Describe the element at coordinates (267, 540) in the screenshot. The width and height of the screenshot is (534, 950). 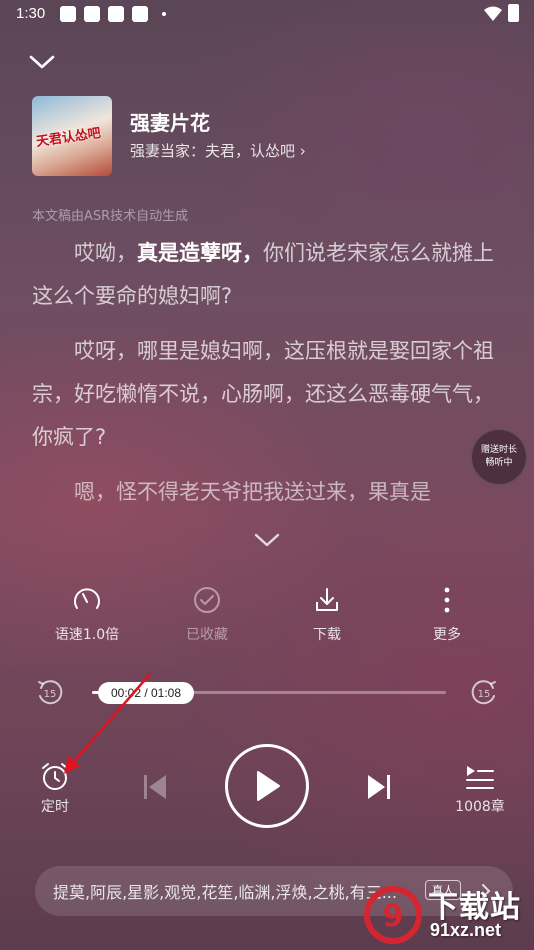
I see `expand-chevron-icon` at that location.